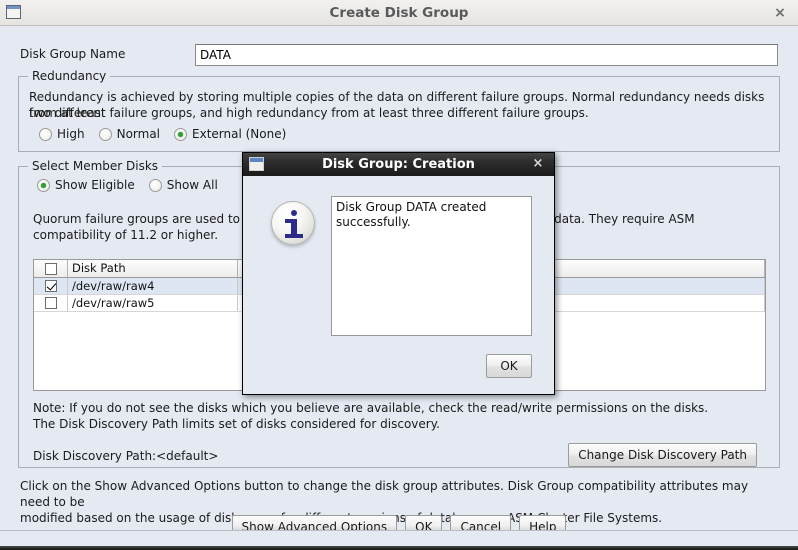  I want to click on quorum-note-line2: compatibility of 11.2 or higher., so click(126, 235).